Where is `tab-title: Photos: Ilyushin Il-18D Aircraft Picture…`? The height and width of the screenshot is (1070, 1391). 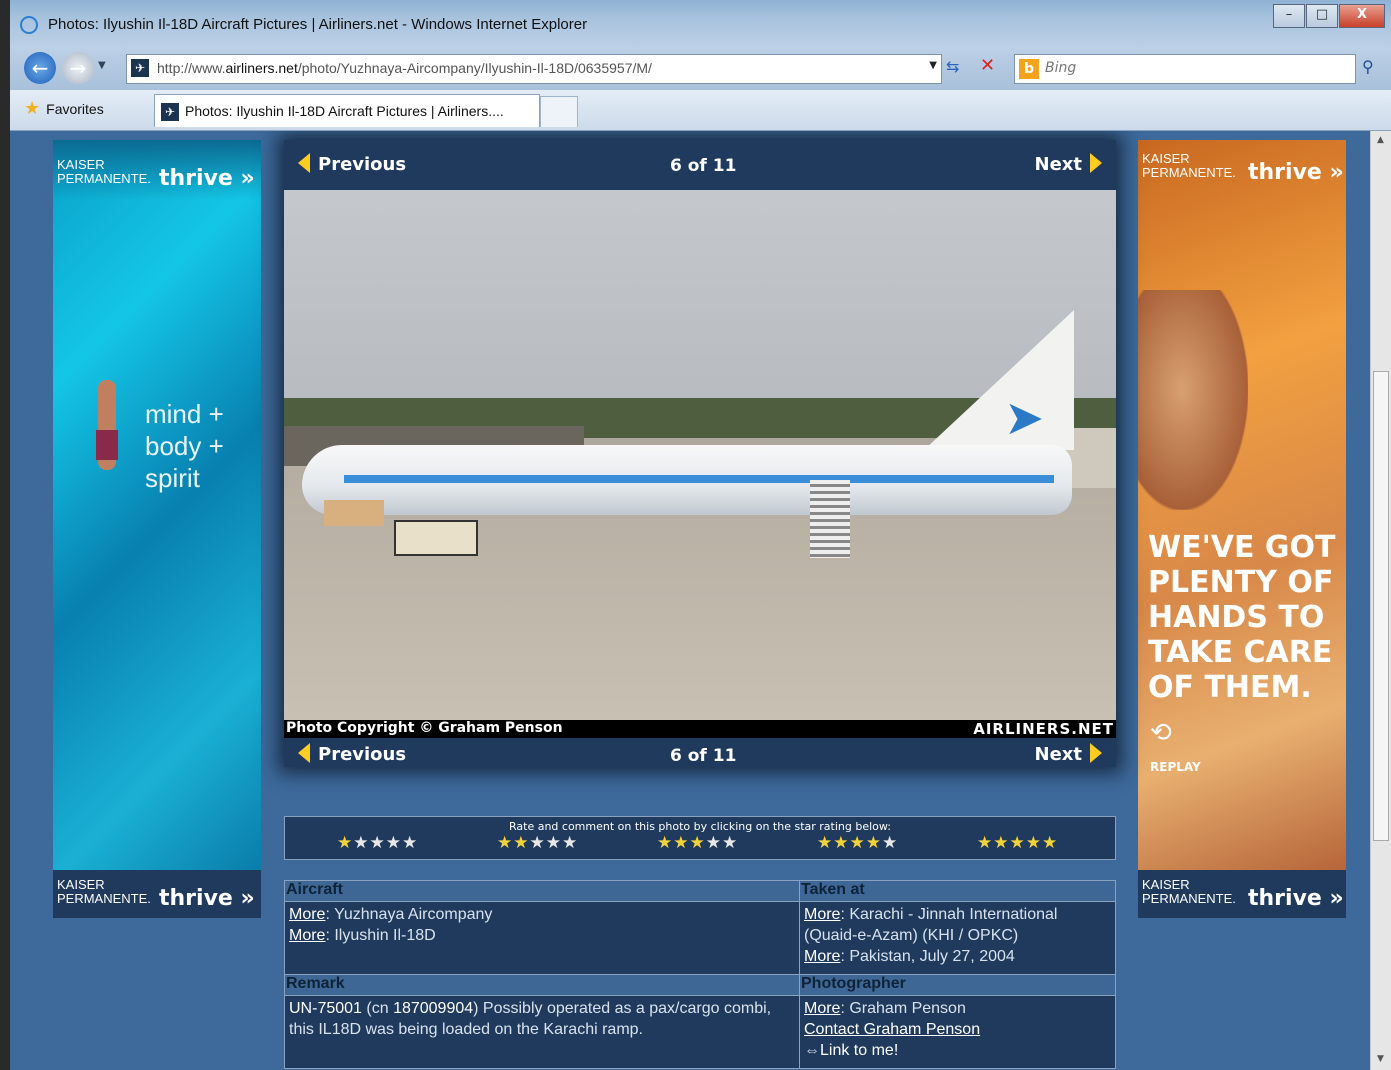 tab-title: Photos: Ilyushin Il-18D Aircraft Picture… is located at coordinates (344, 111).